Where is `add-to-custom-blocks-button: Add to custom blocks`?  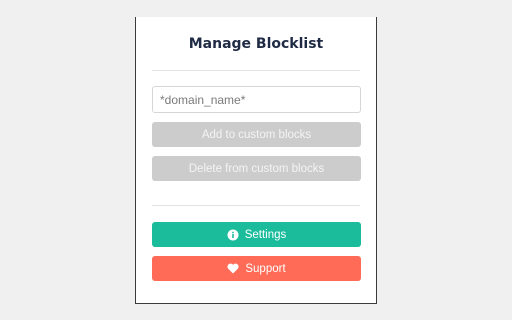
add-to-custom-blocks-button: Add to custom blocks is located at coordinates (256, 134).